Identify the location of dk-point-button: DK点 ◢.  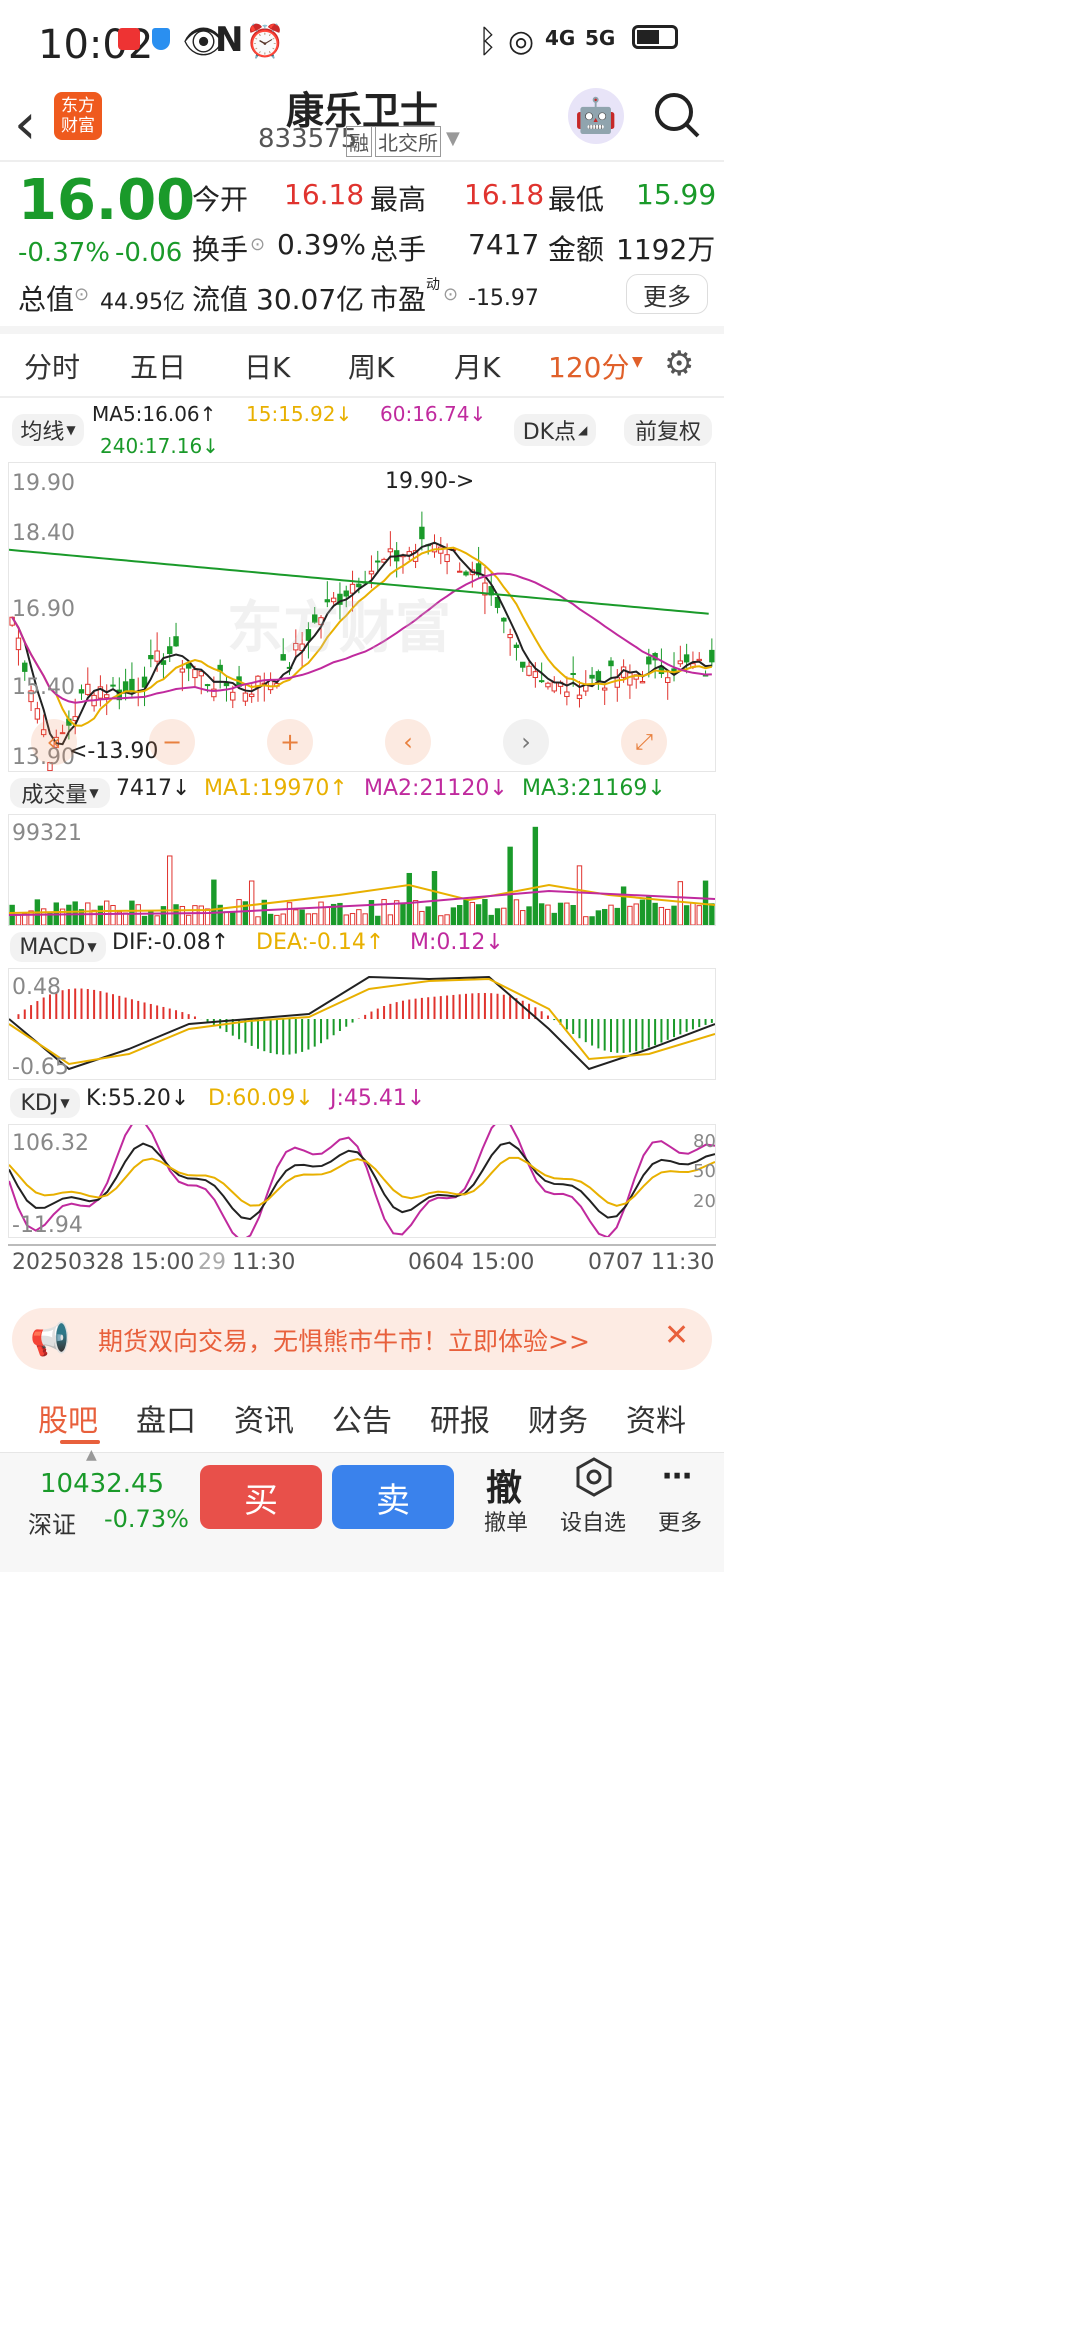
(555, 430).